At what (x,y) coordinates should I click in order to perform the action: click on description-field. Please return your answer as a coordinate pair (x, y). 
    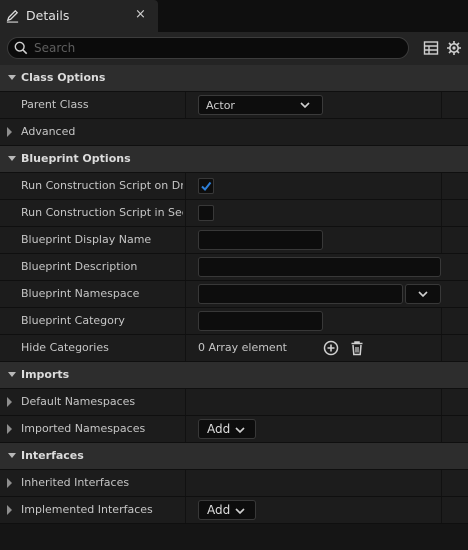
    Looking at the image, I should click on (319, 267).